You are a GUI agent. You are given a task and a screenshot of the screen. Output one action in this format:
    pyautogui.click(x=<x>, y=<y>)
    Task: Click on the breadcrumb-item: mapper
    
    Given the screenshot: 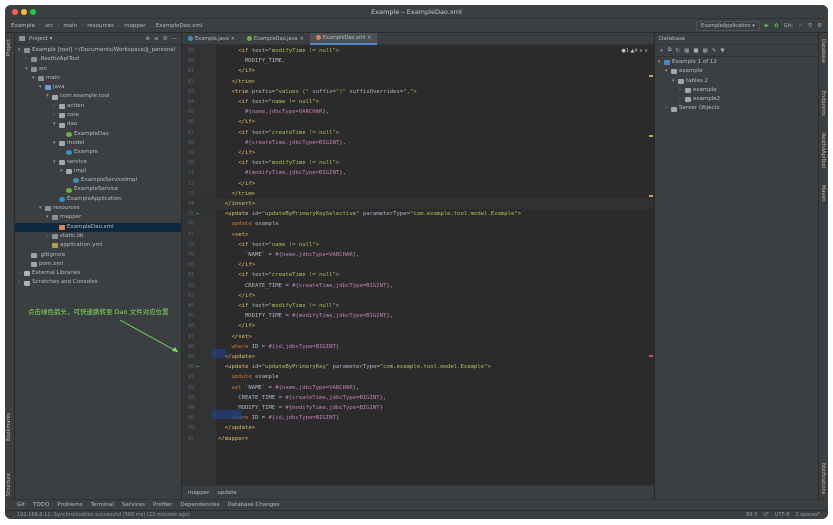 What is the action you would take?
    pyautogui.click(x=198, y=493)
    